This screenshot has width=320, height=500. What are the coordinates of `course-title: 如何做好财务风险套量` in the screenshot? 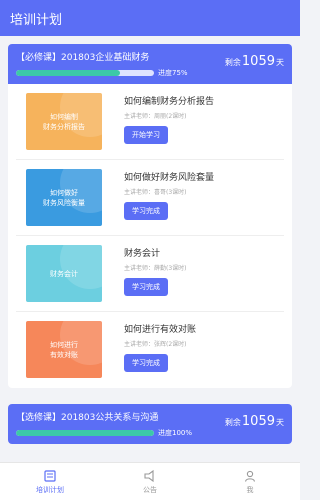 It's located at (204, 176).